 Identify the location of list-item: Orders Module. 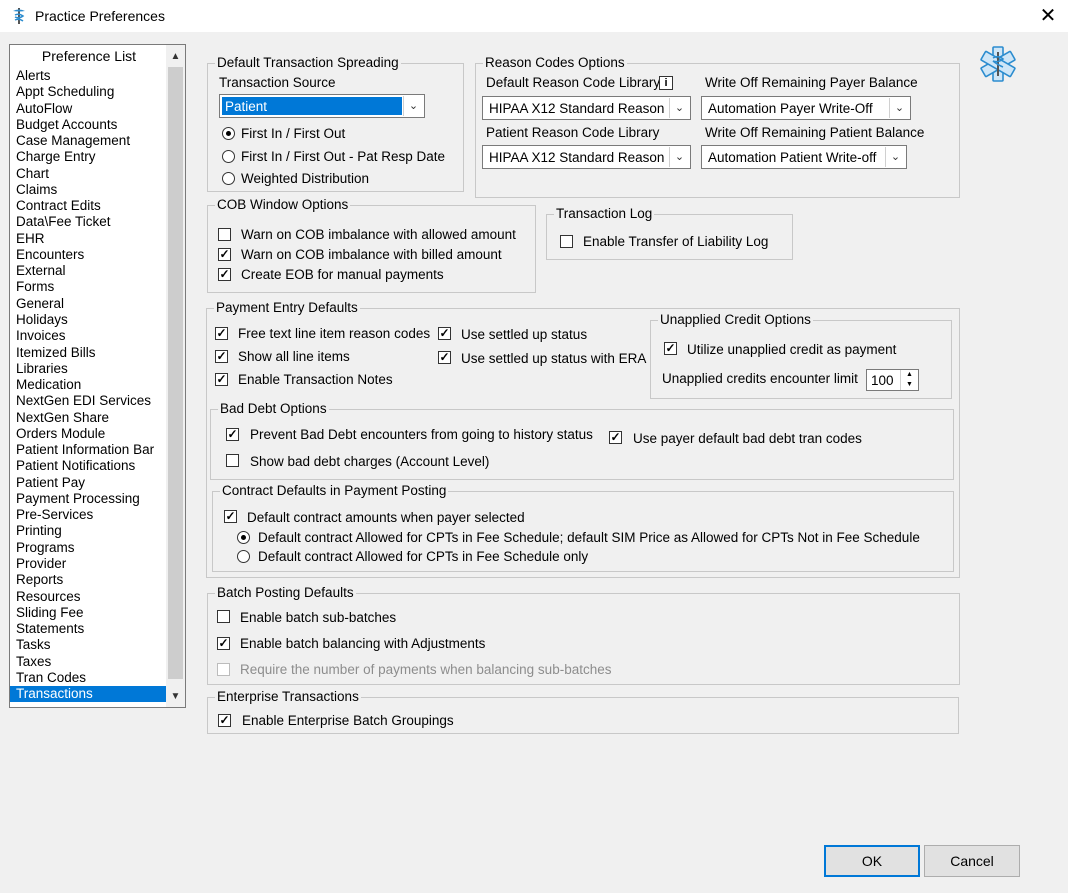
(88, 434).